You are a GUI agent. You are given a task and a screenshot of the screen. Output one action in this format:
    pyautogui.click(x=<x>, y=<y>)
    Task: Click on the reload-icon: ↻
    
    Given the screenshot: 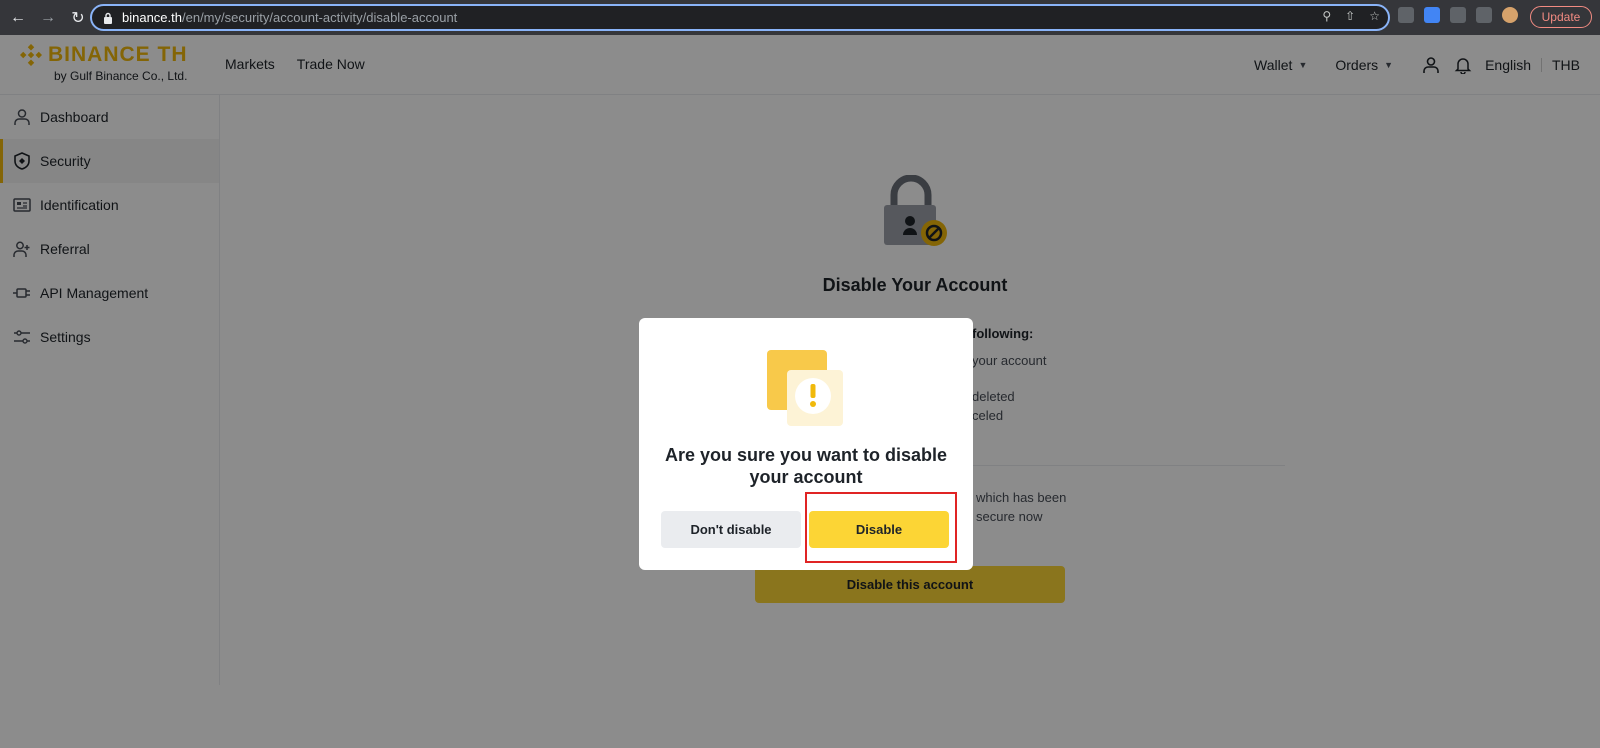 What is the action you would take?
    pyautogui.click(x=78, y=18)
    